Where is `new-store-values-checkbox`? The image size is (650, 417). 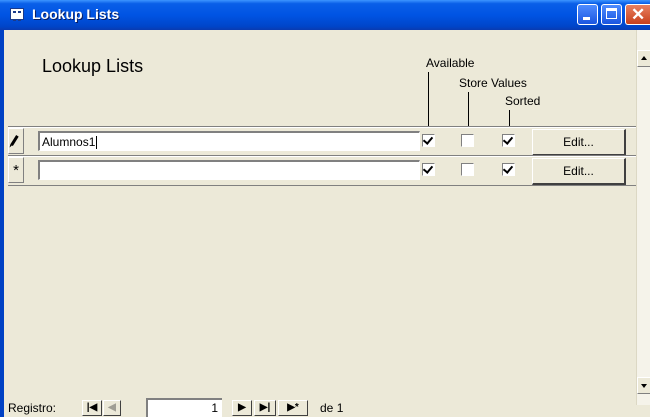
new-store-values-checkbox is located at coordinates (467, 169).